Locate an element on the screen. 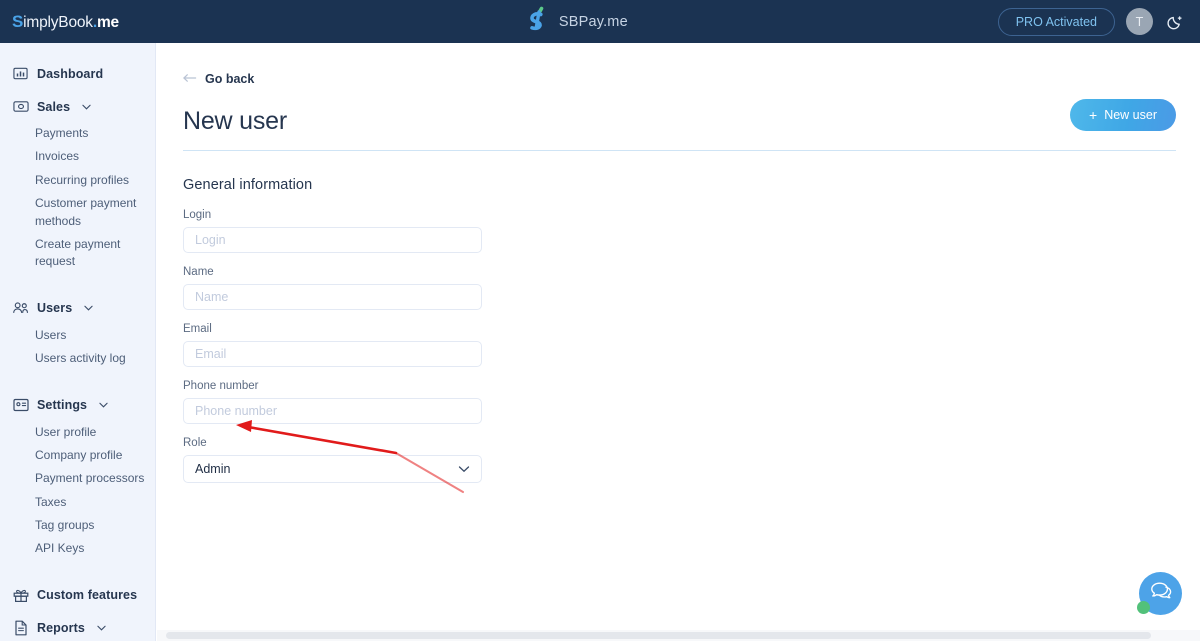 The image size is (1200, 641). sidebar-item-users: Users is located at coordinates (77, 335).